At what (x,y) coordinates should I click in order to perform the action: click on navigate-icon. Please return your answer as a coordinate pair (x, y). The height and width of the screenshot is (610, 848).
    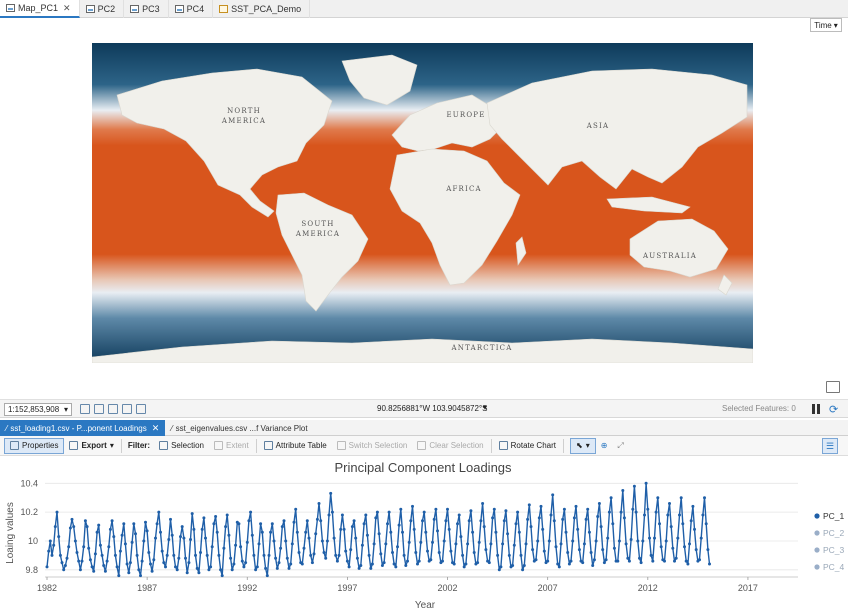
    Looking at the image, I should click on (141, 409).